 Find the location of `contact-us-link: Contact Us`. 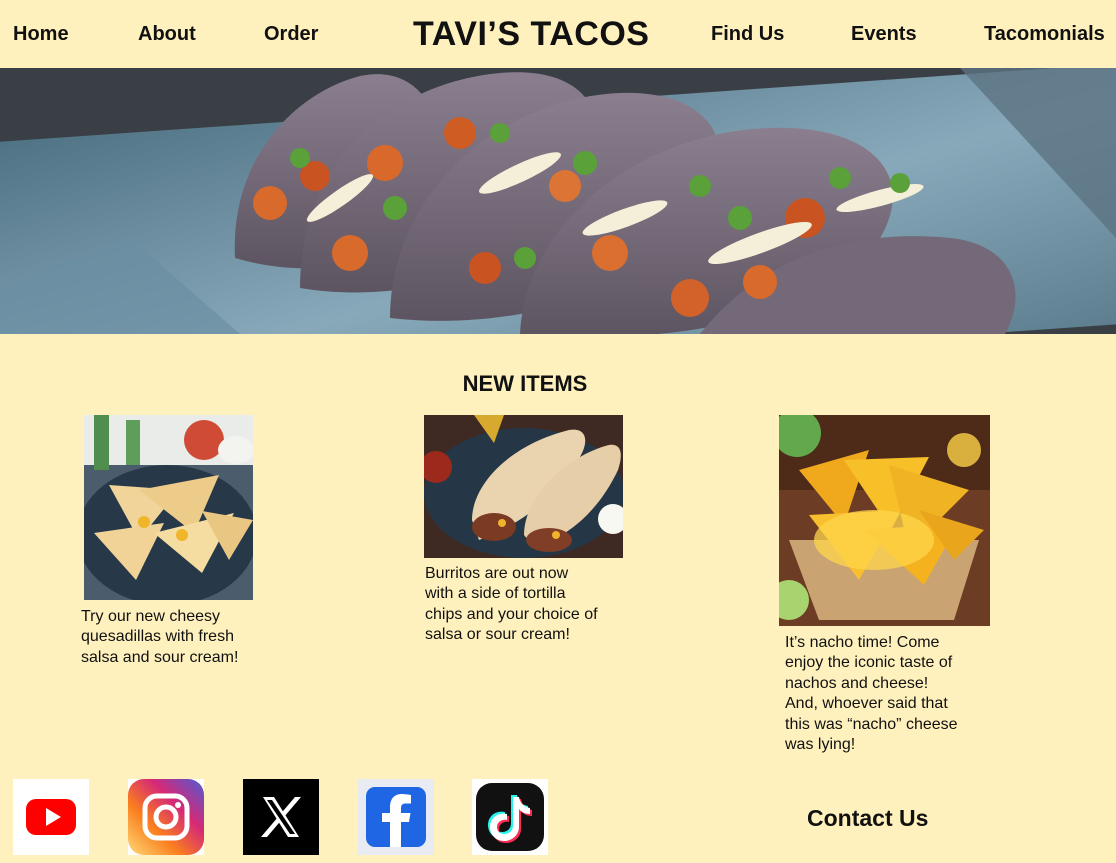

contact-us-link: Contact Us is located at coordinates (867, 818).